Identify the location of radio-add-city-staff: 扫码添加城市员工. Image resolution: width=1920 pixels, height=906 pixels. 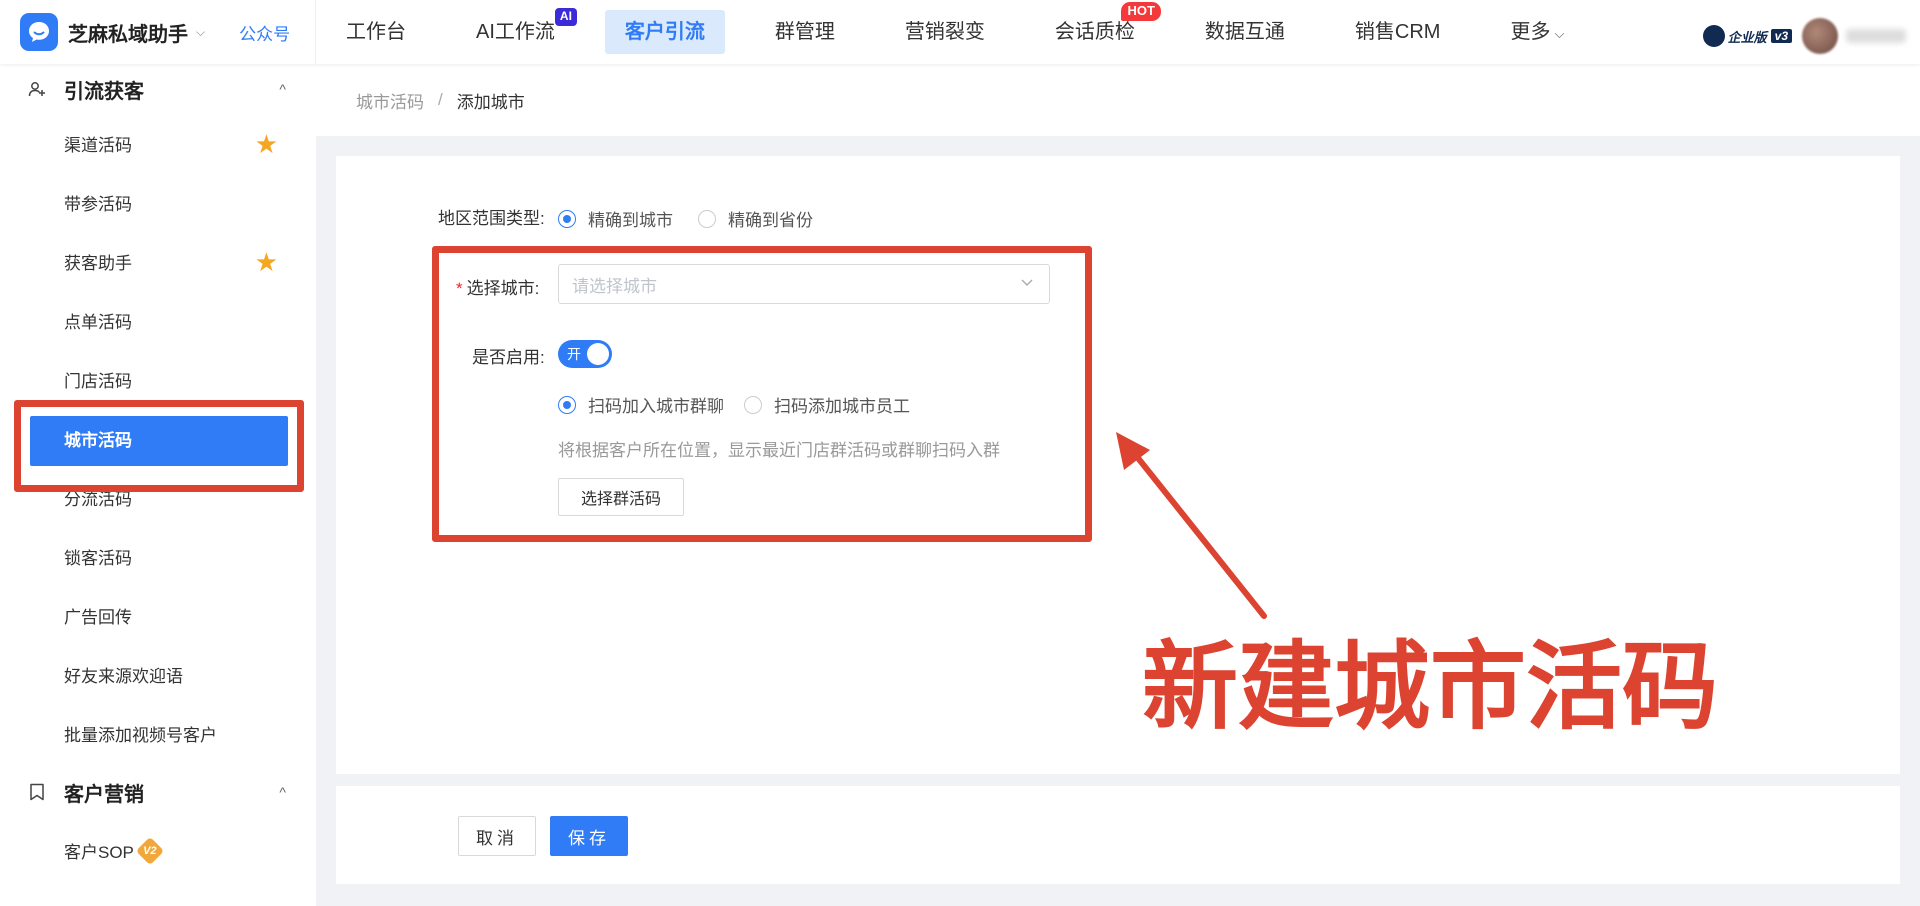
(827, 404).